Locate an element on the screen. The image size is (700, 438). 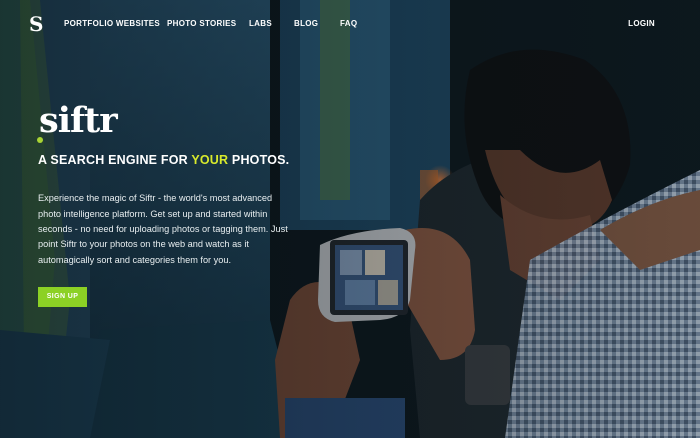
nav-photo-stories: PHOTO STORIES is located at coordinates (201, 23).